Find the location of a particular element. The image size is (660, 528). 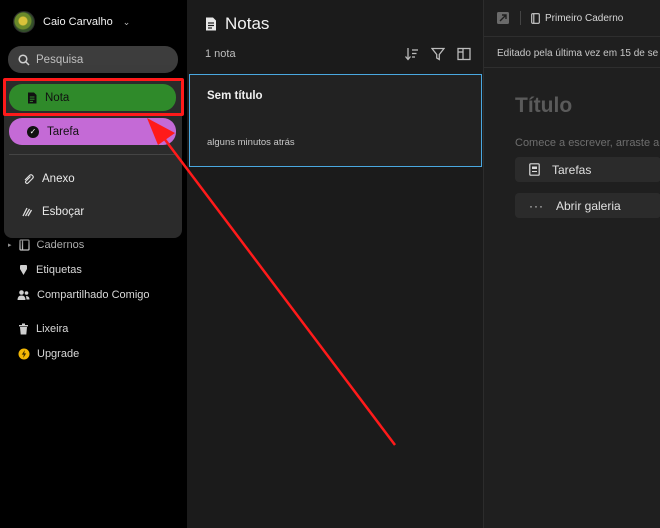

editor-toolbar: Primeiro Caderno is located at coordinates (559, 18).